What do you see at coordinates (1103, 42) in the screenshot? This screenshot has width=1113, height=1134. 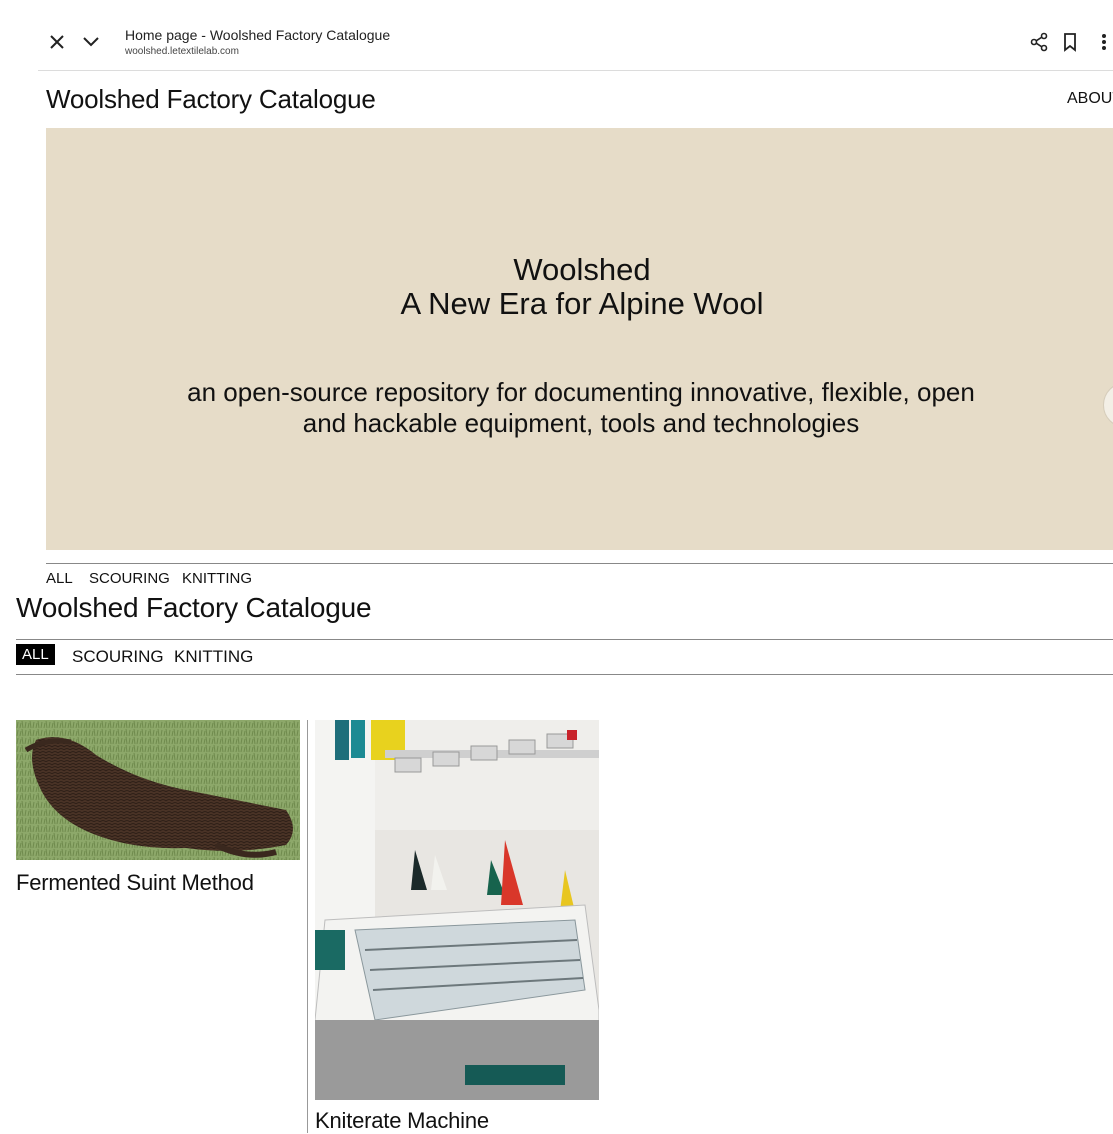 I see `more-vert-icon` at bounding box center [1103, 42].